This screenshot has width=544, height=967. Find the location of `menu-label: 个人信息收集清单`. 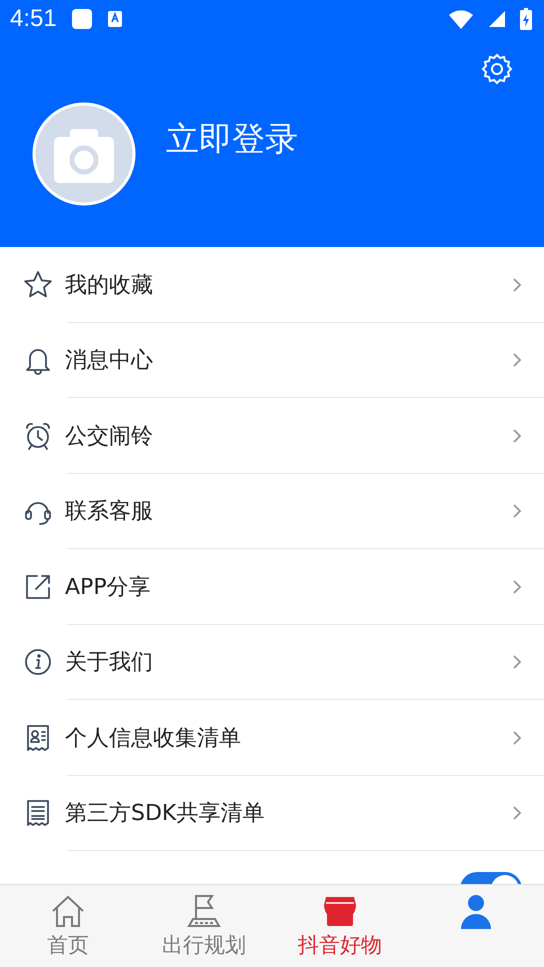

menu-label: 个人信息收集清单 is located at coordinates (153, 738).